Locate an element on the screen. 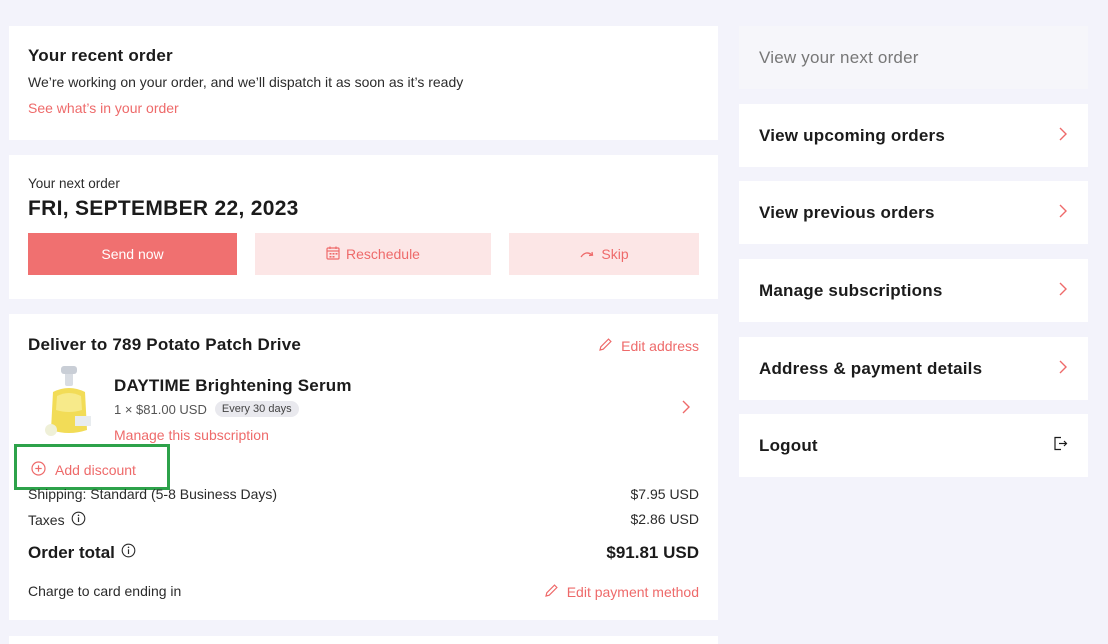  sidebar-item-previous-orders: View previous orders is located at coordinates (913, 212).